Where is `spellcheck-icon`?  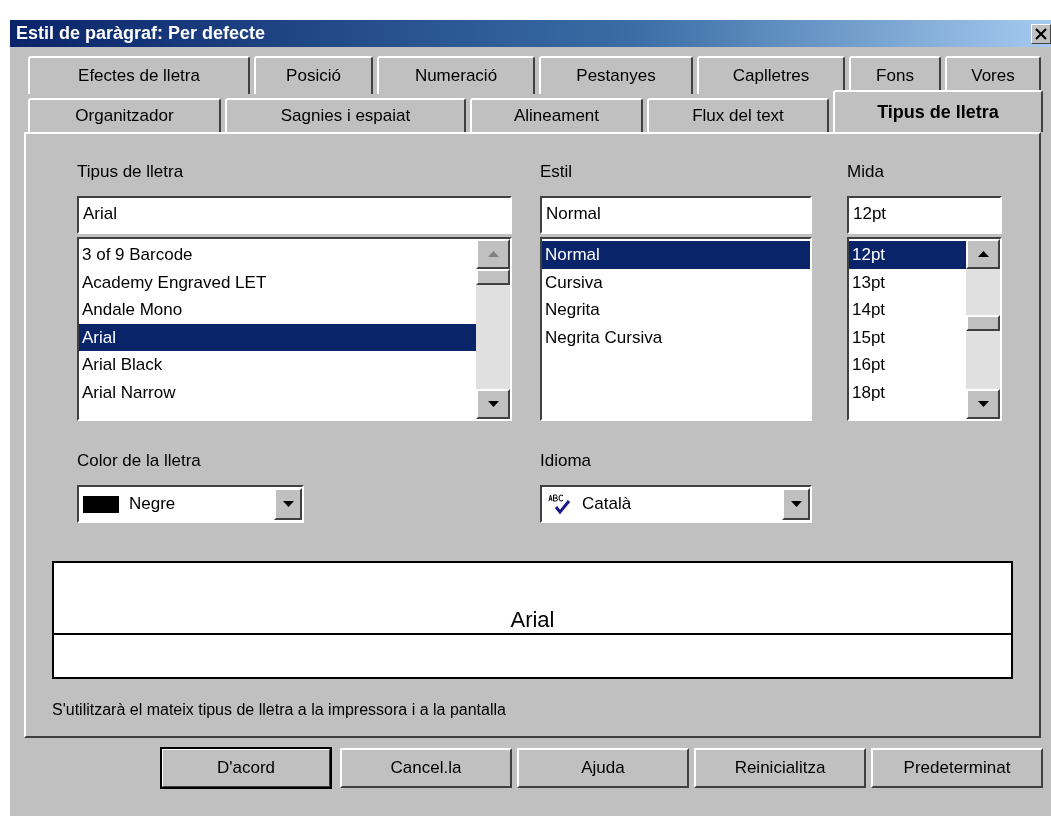 spellcheck-icon is located at coordinates (560, 504).